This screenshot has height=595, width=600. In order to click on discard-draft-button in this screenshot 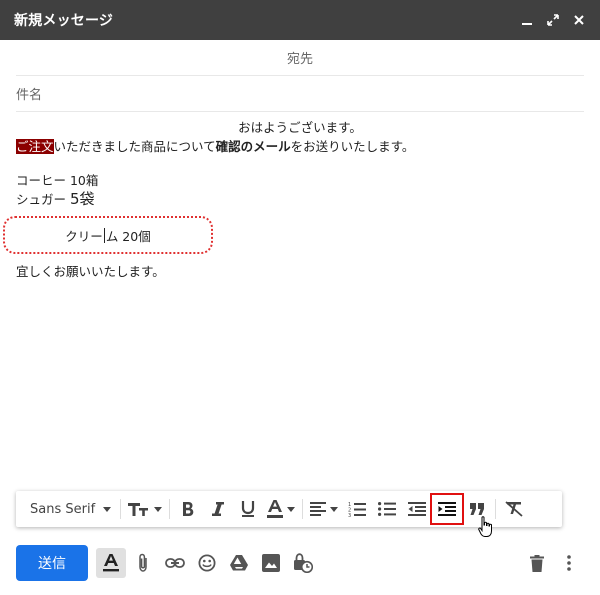, I will do `click(537, 563)`.